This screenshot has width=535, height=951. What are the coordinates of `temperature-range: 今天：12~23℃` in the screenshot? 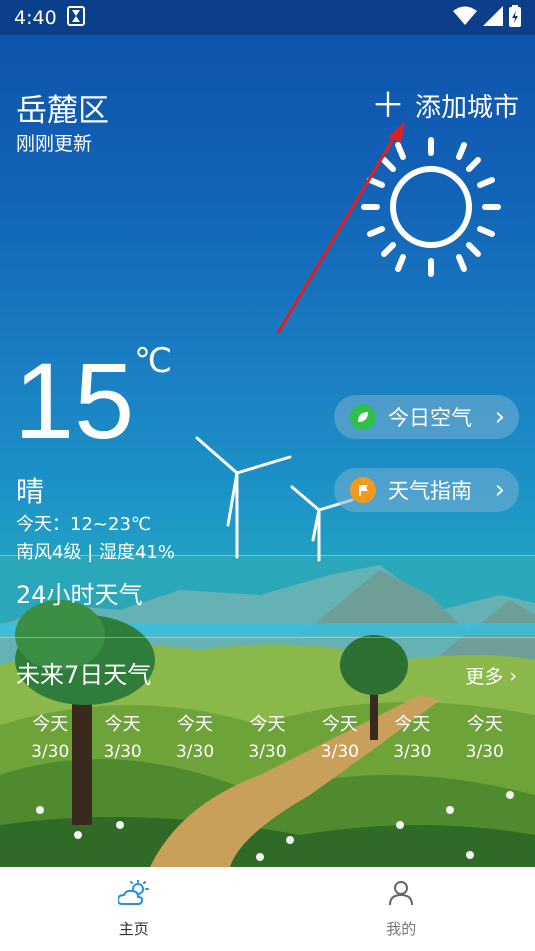 It's located at (84, 524).